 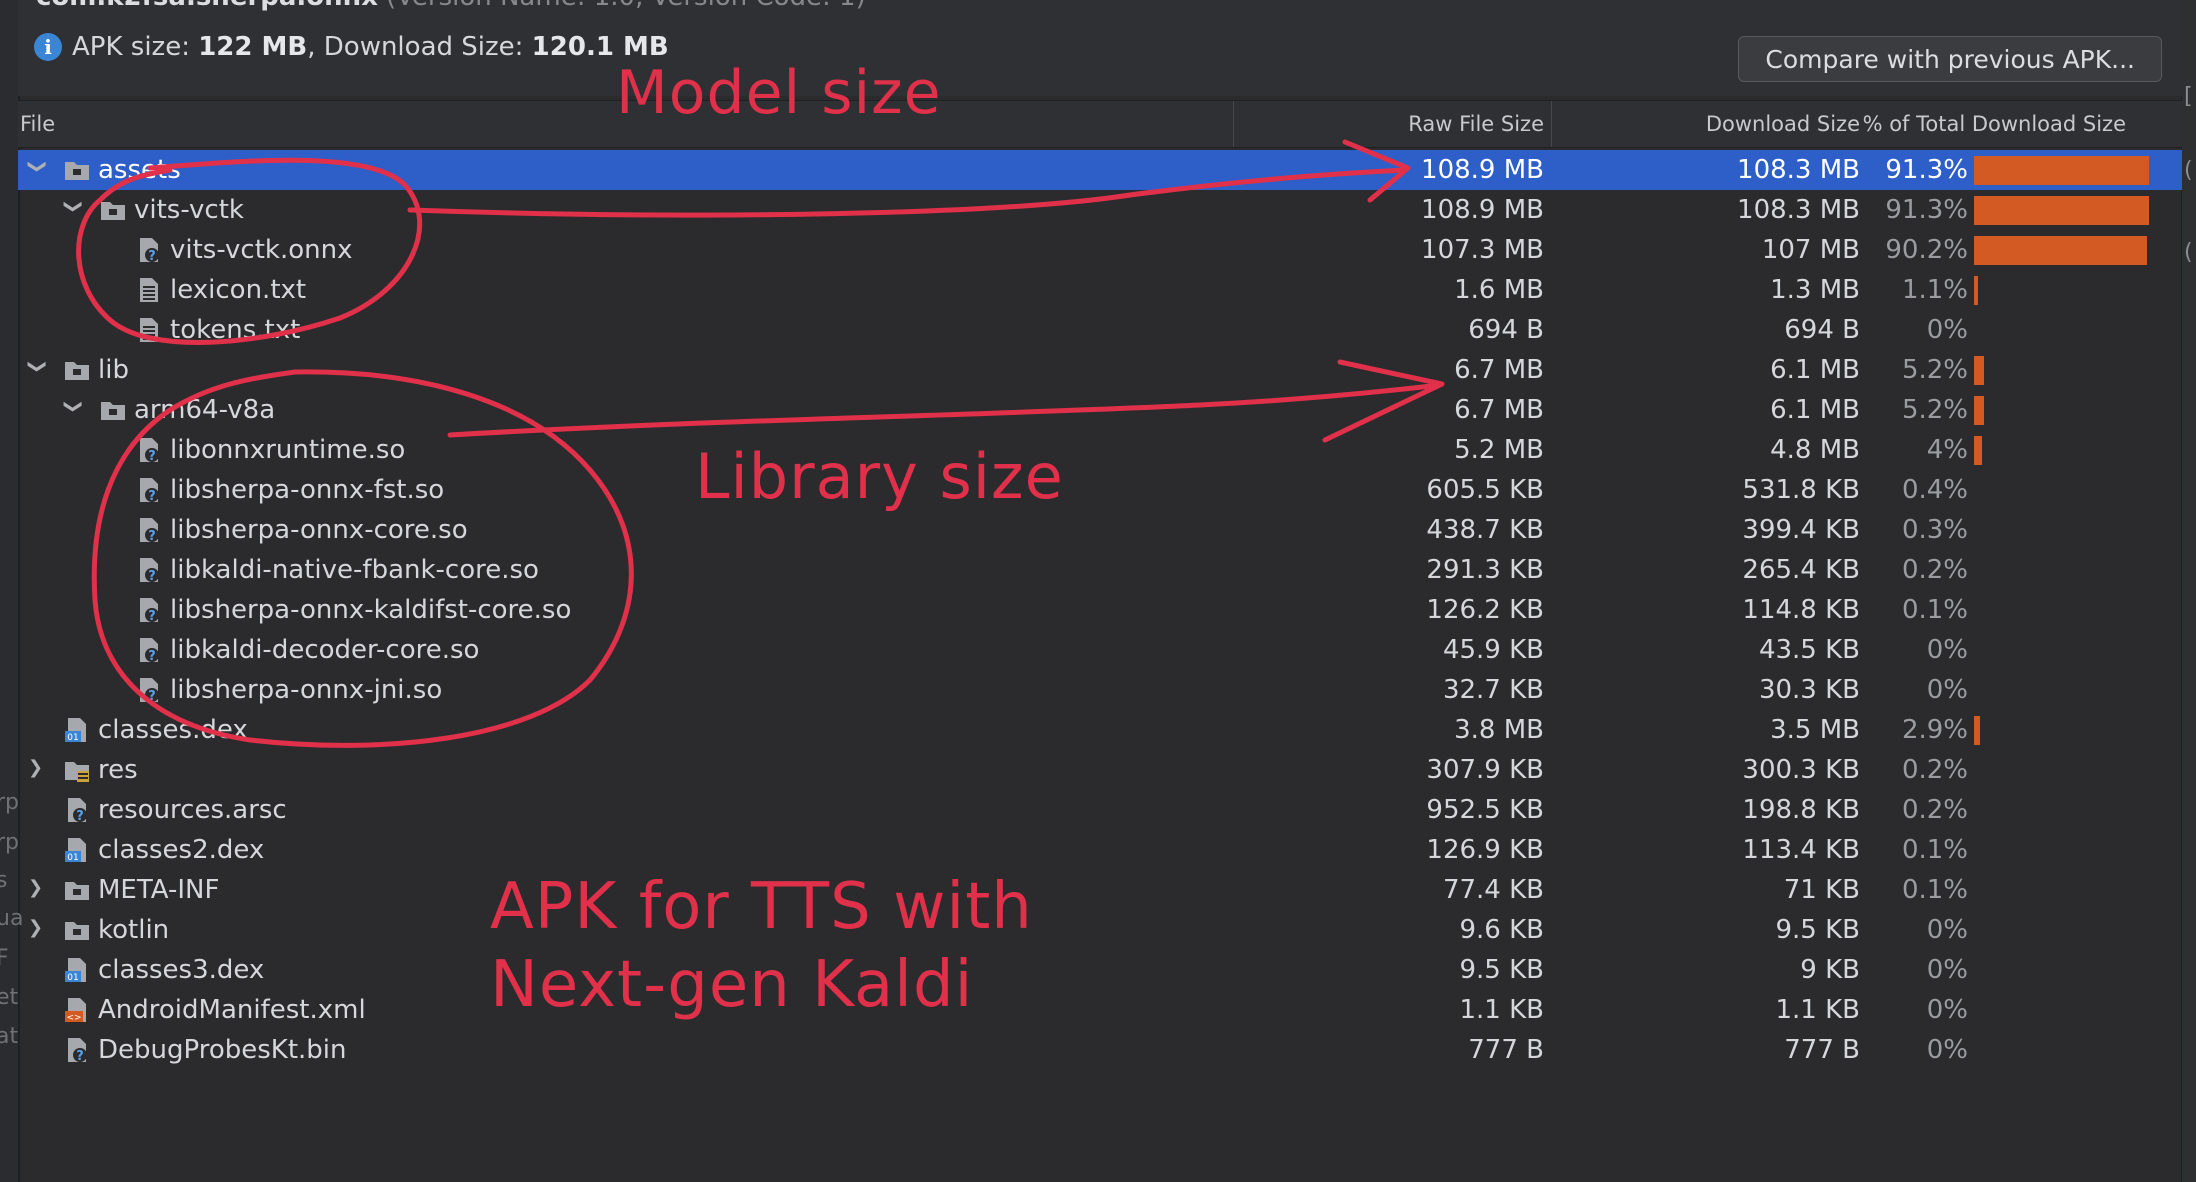 I want to click on raw-file-size: 45.9 KB, so click(x=1493, y=650).